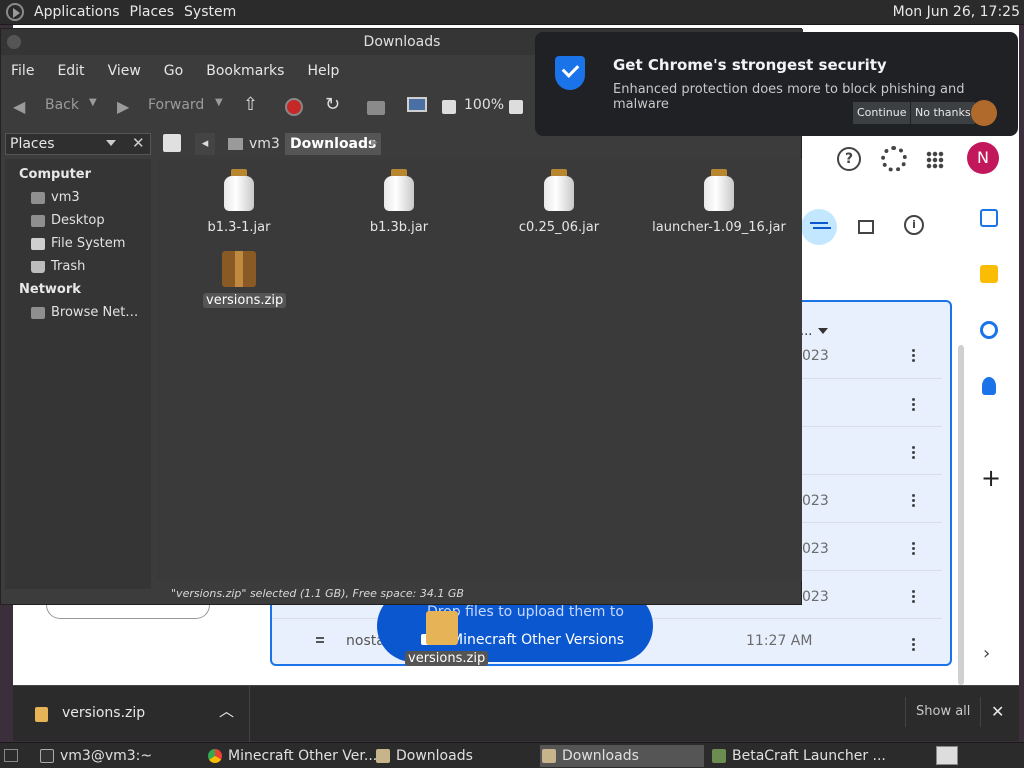 This screenshot has height=768, width=1024. I want to click on sidebar-heading-computer: Computer, so click(55, 174).